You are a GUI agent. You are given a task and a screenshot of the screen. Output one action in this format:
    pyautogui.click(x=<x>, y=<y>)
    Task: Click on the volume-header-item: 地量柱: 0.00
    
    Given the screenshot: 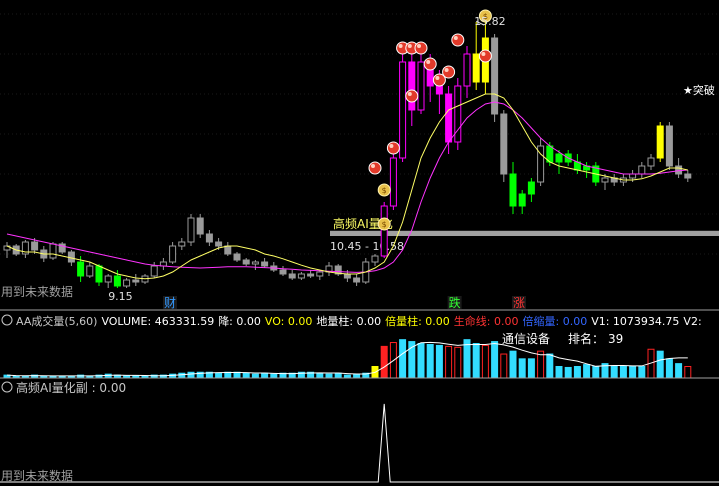 What is the action you would take?
    pyautogui.click(x=348, y=321)
    